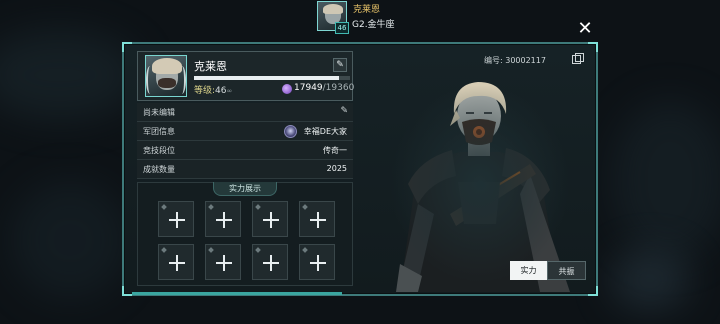  What do you see at coordinates (336, 168) in the screenshot?
I see `achievement-value: 2025` at bounding box center [336, 168].